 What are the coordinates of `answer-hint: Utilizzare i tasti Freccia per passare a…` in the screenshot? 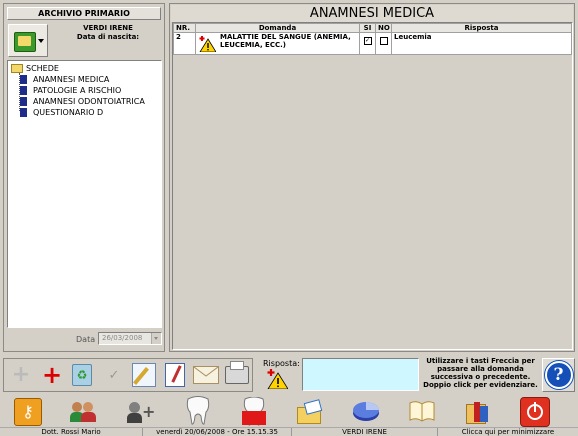 It's located at (480, 373).